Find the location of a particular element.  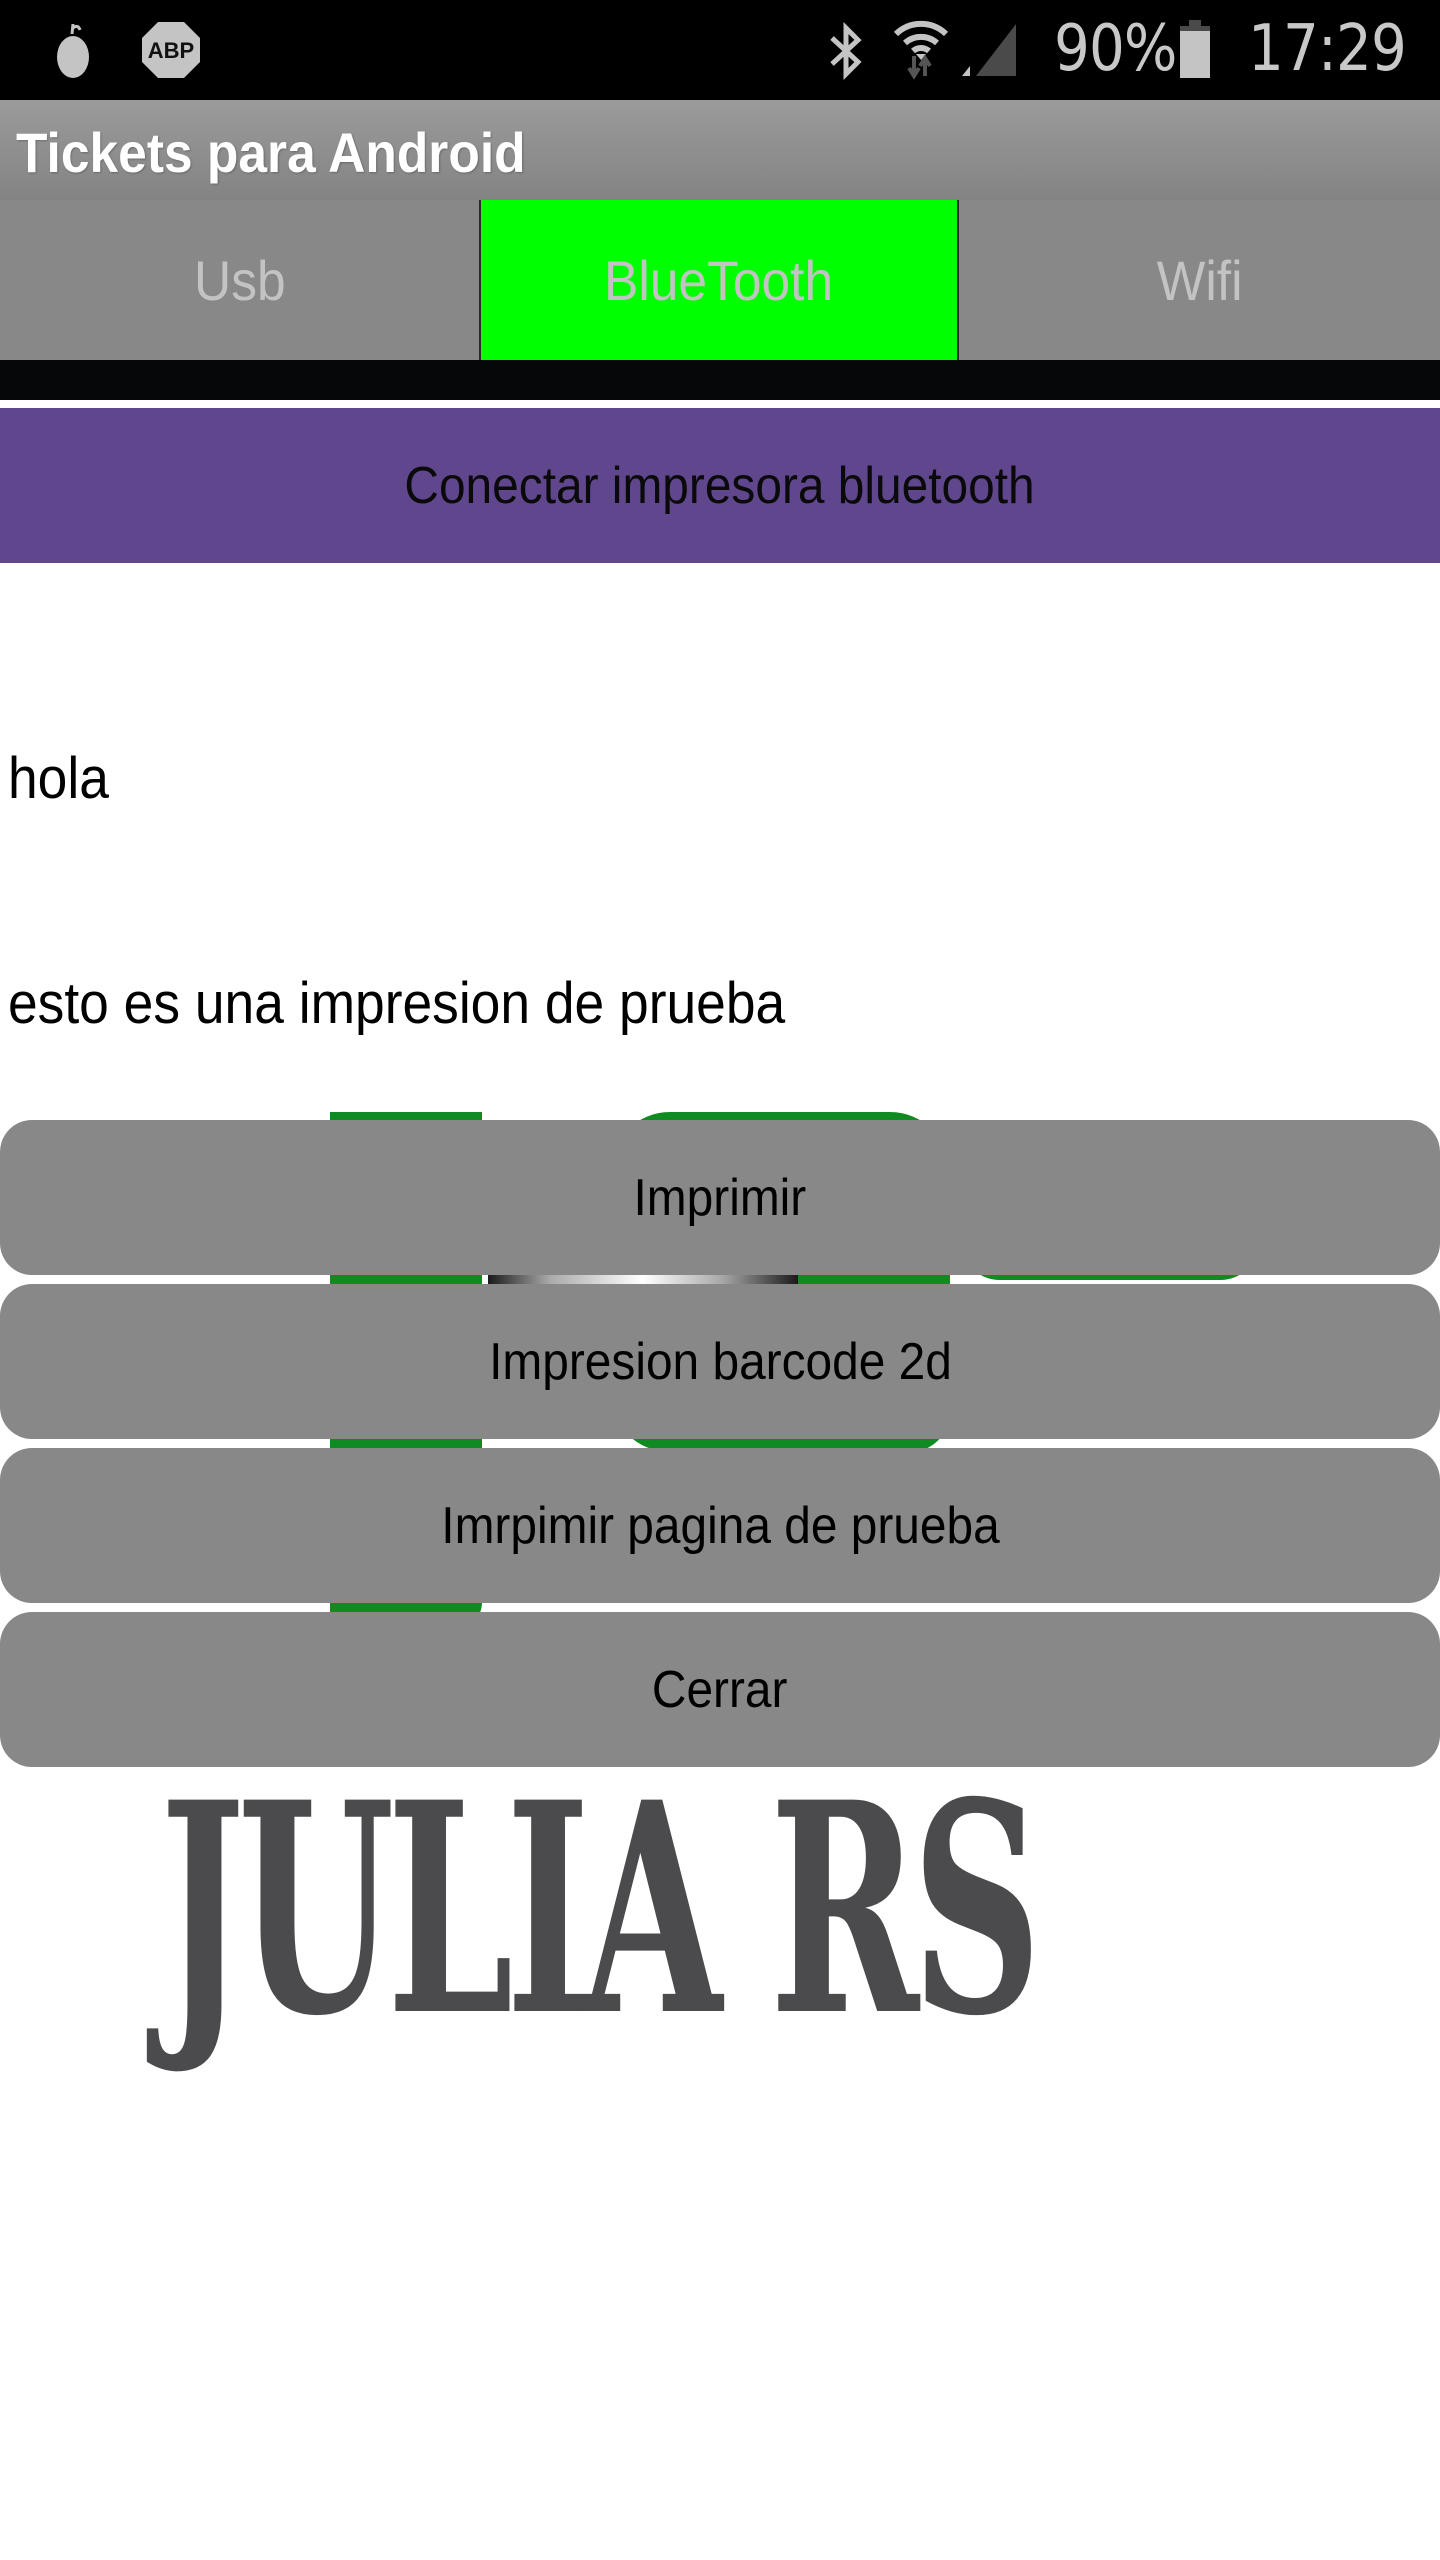

tab-wifi: Wifi is located at coordinates (1199, 280).